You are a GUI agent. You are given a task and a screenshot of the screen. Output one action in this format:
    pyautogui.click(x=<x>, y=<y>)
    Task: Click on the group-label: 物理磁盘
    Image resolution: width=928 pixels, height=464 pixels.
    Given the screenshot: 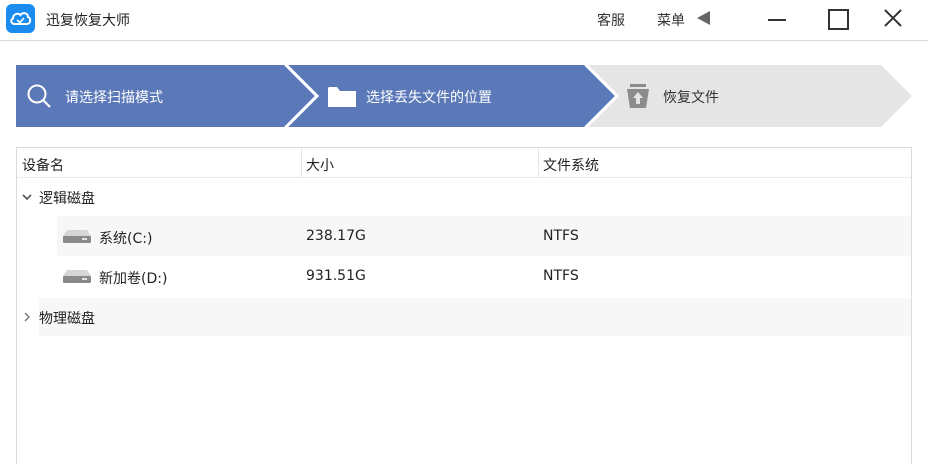 What is the action you would take?
    pyautogui.click(x=67, y=319)
    